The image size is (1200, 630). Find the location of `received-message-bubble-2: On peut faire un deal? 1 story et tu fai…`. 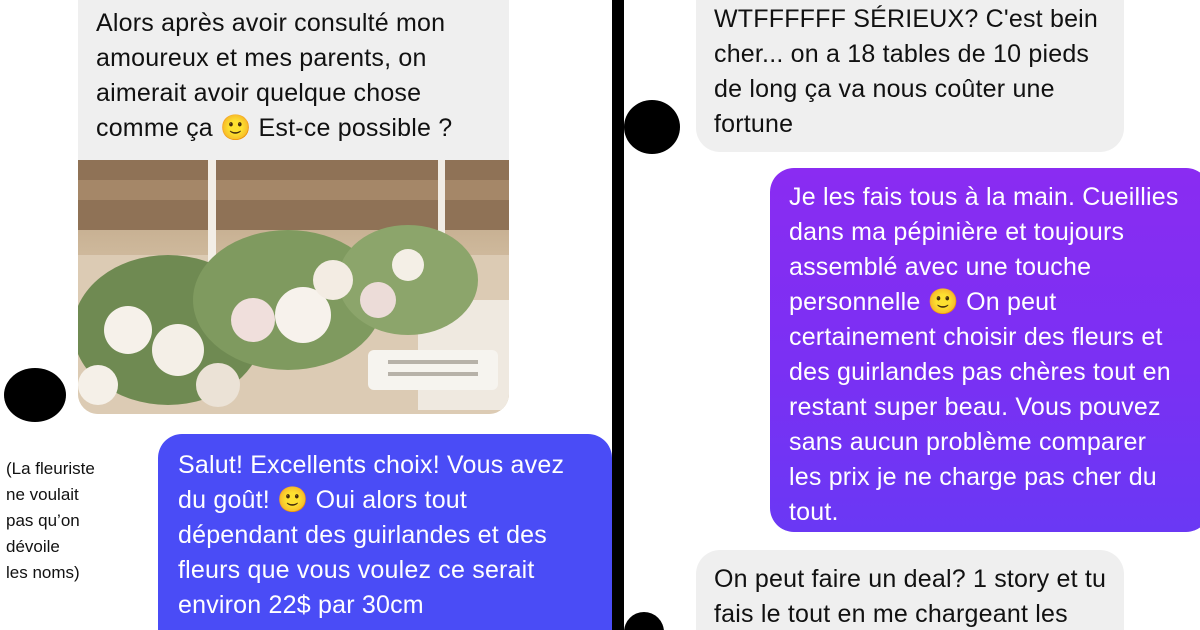

received-message-bubble-2: On peut faire un deal? 1 story et tu fai… is located at coordinates (910, 590).